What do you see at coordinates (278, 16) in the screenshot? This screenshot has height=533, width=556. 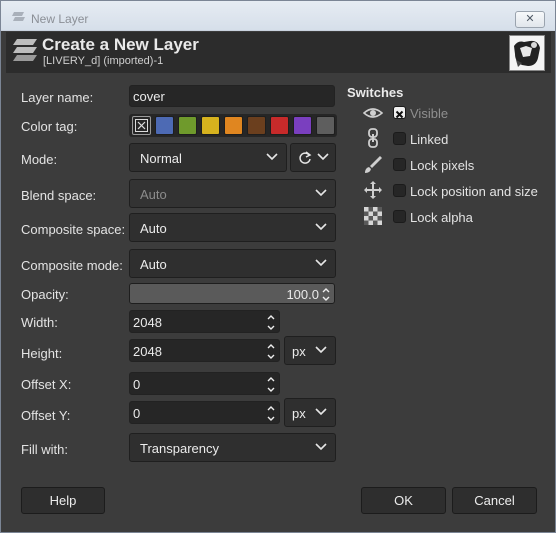 I see `title-bar: New Layer ✕` at bounding box center [278, 16].